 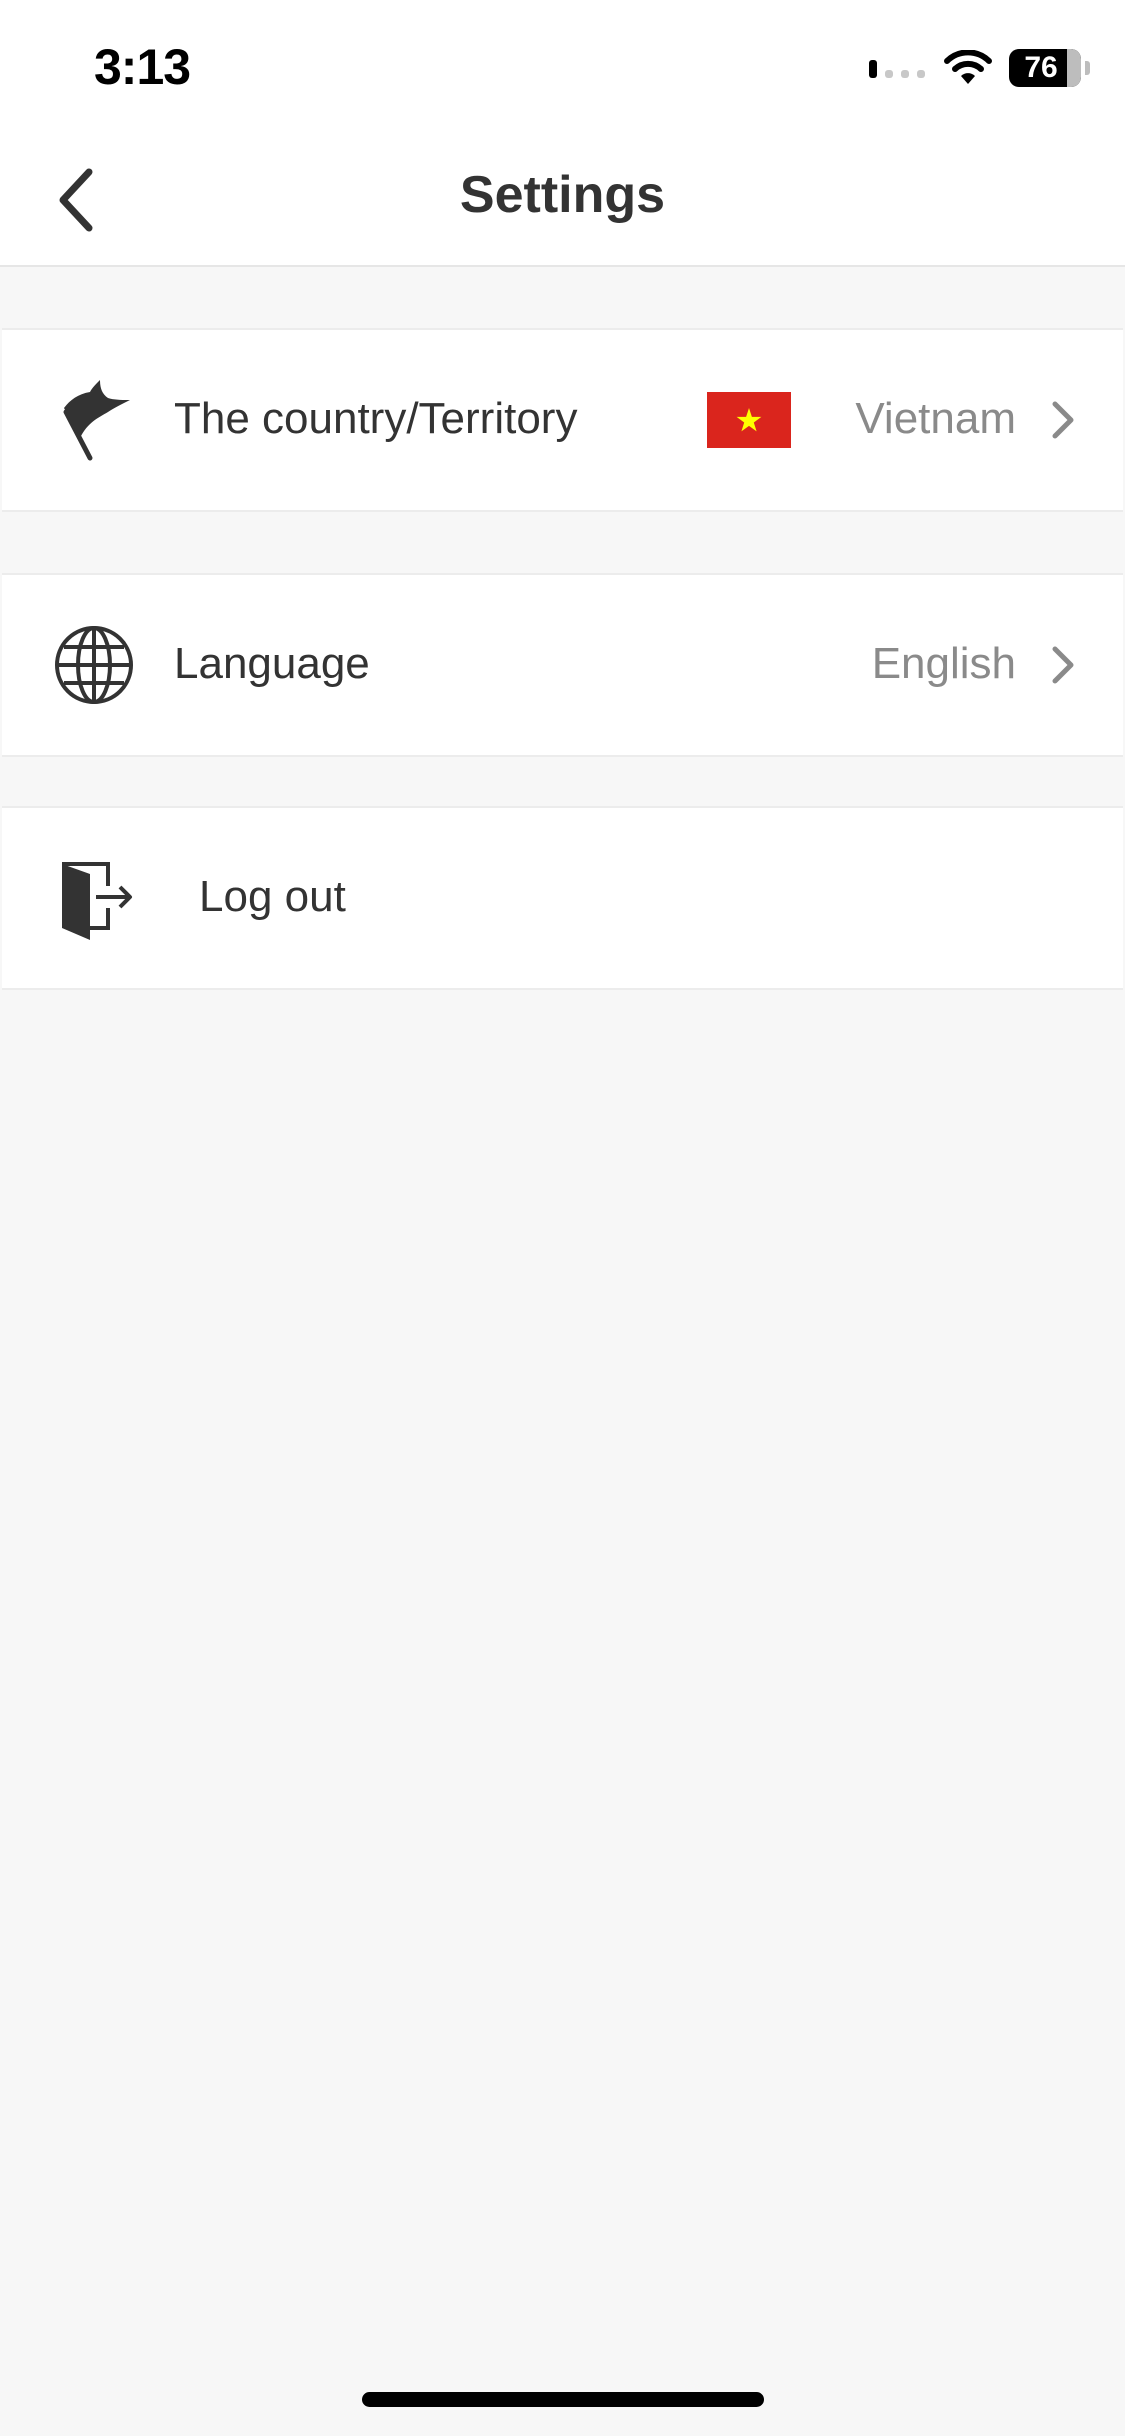 I want to click on country-territory-row: The country/Territory Vietnam, so click(x=562, y=420).